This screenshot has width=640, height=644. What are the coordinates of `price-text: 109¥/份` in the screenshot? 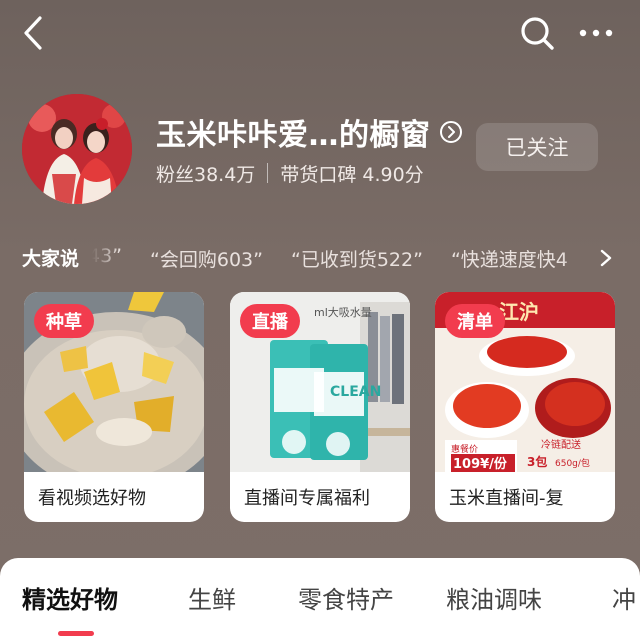 It's located at (480, 464).